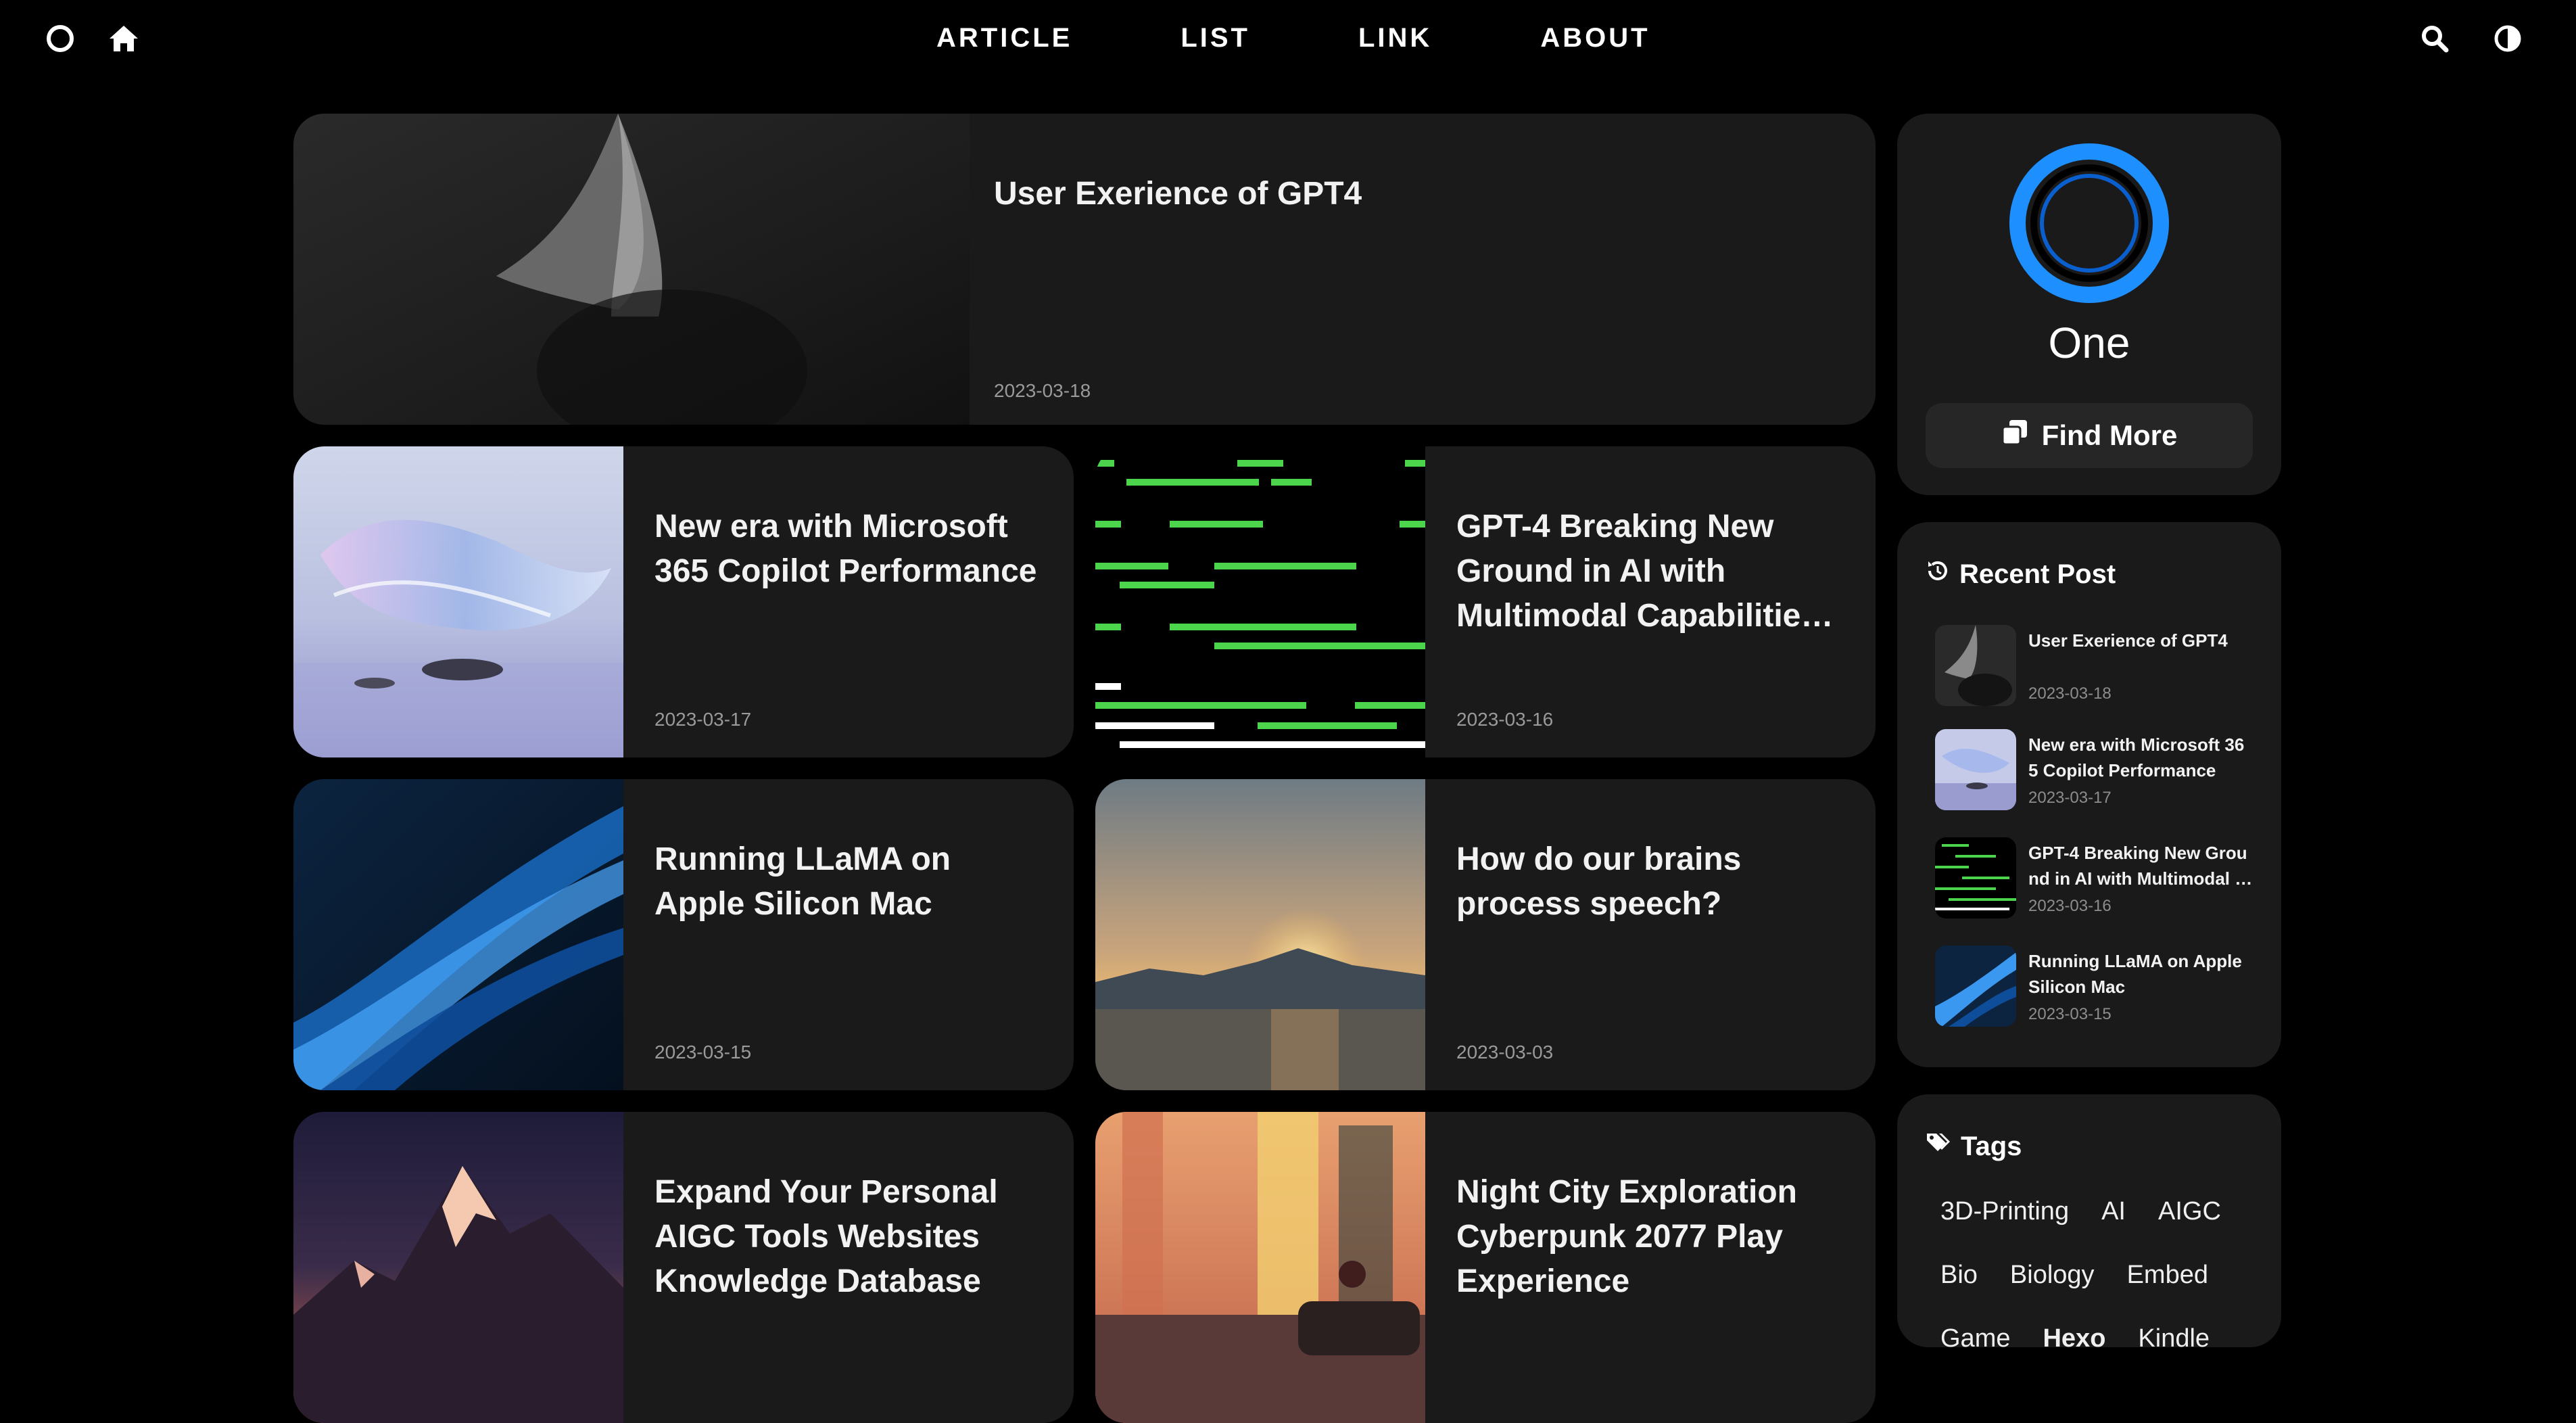  I want to click on recent-post-title-text: Running LLaMA on Apple Silicon Mac, so click(2140, 974).